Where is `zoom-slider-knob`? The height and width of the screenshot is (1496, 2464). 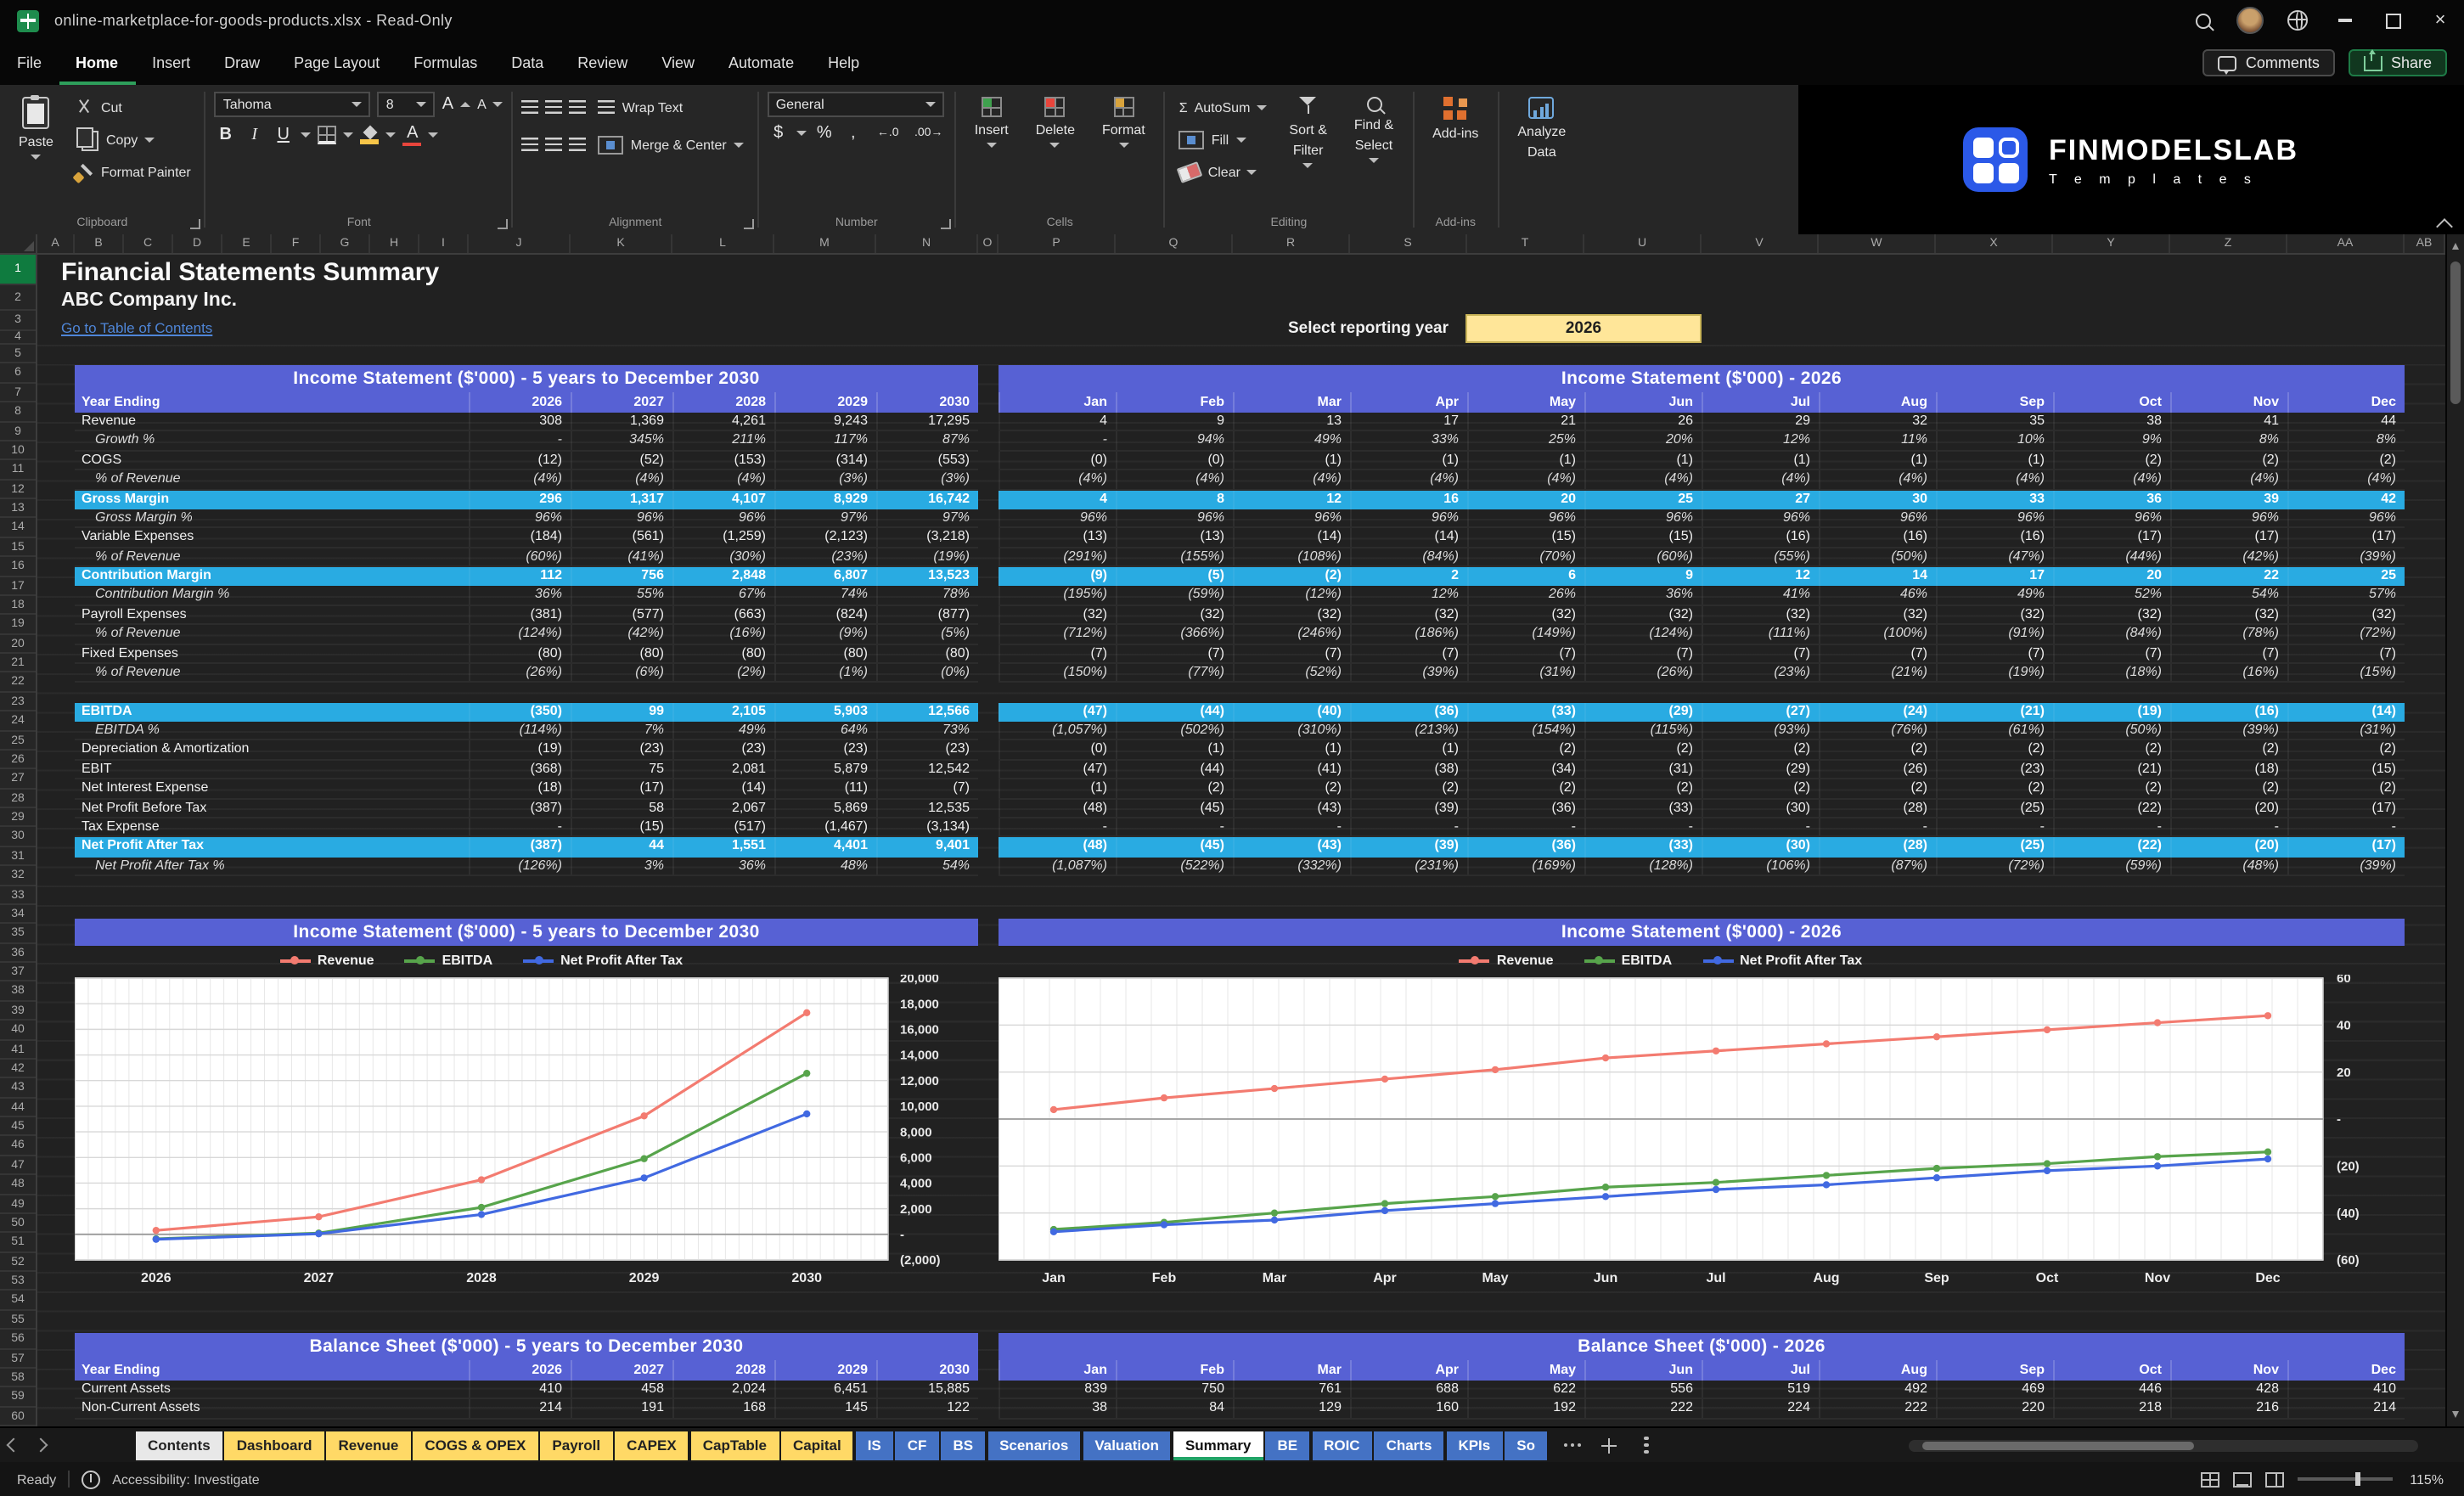 zoom-slider-knob is located at coordinates (2357, 1479).